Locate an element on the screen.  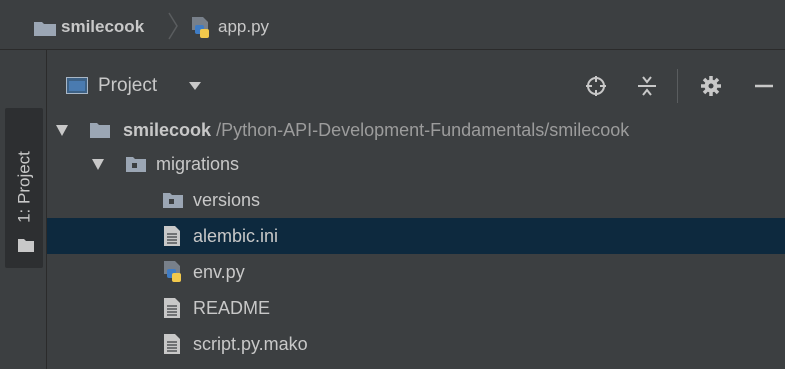
tree-item-label: versions is located at coordinates (227, 200).